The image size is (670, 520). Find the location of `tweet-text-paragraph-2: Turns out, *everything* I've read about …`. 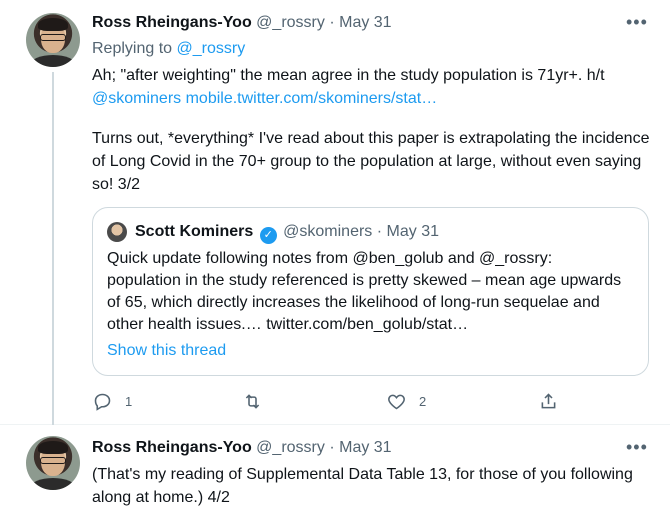

tweet-text-paragraph-2: Turns out, *everything* I've read about … is located at coordinates (371, 161).